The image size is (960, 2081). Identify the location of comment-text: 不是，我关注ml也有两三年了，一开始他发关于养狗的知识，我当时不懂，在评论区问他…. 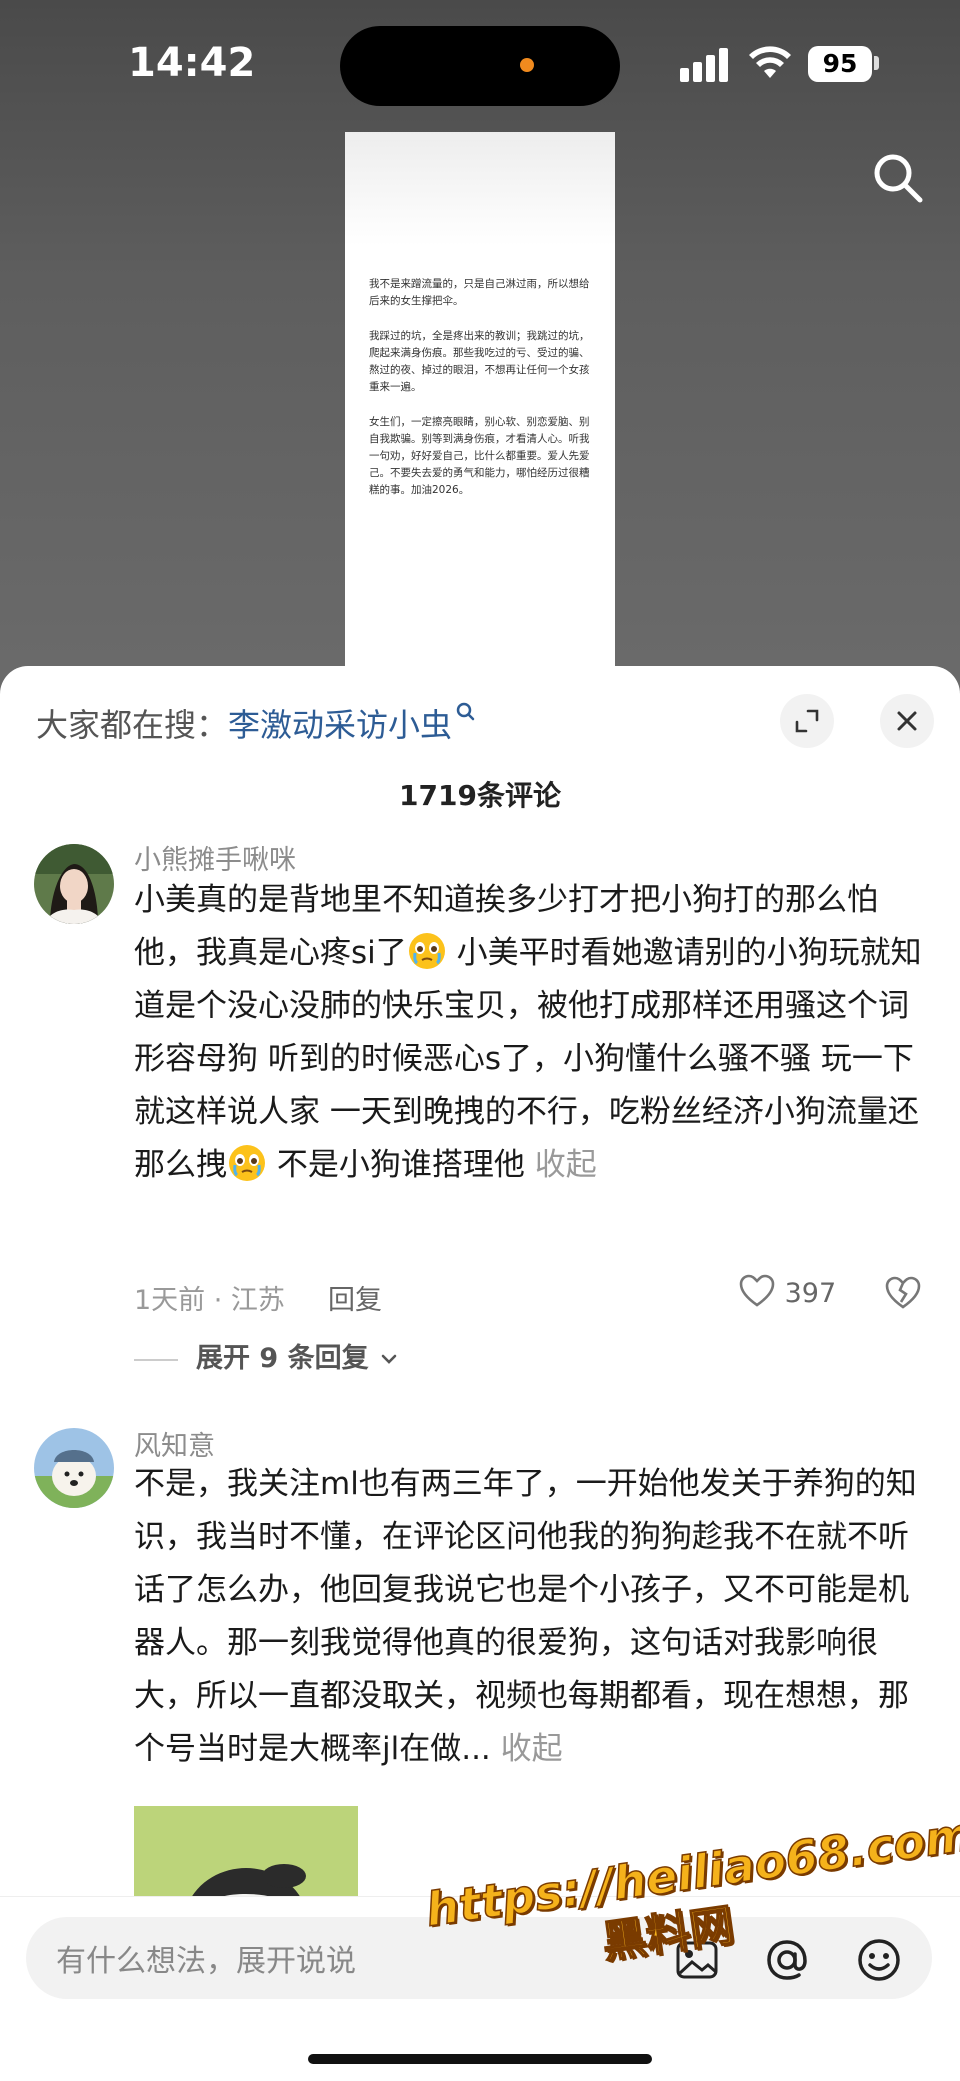
(529, 1617).